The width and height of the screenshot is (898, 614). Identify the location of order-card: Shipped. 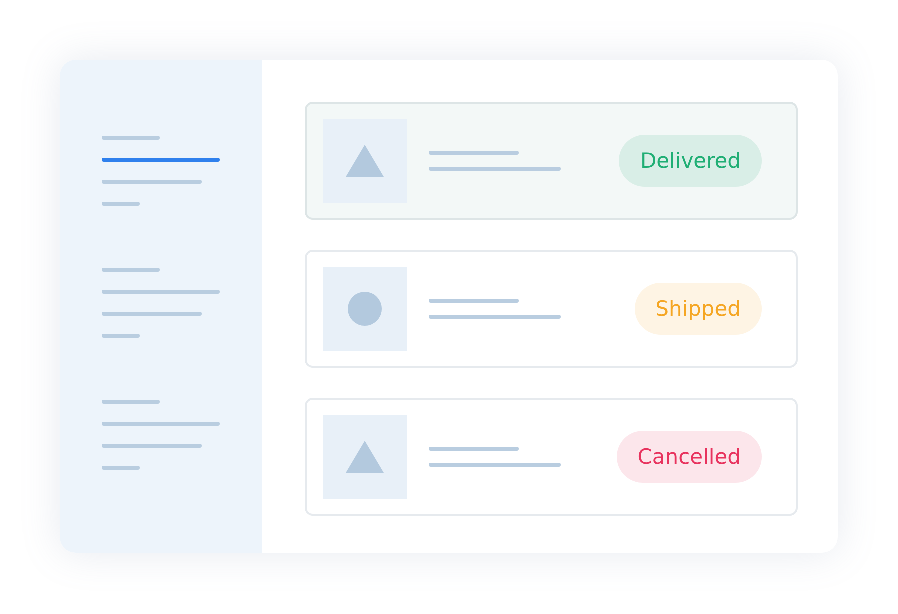
(551, 309).